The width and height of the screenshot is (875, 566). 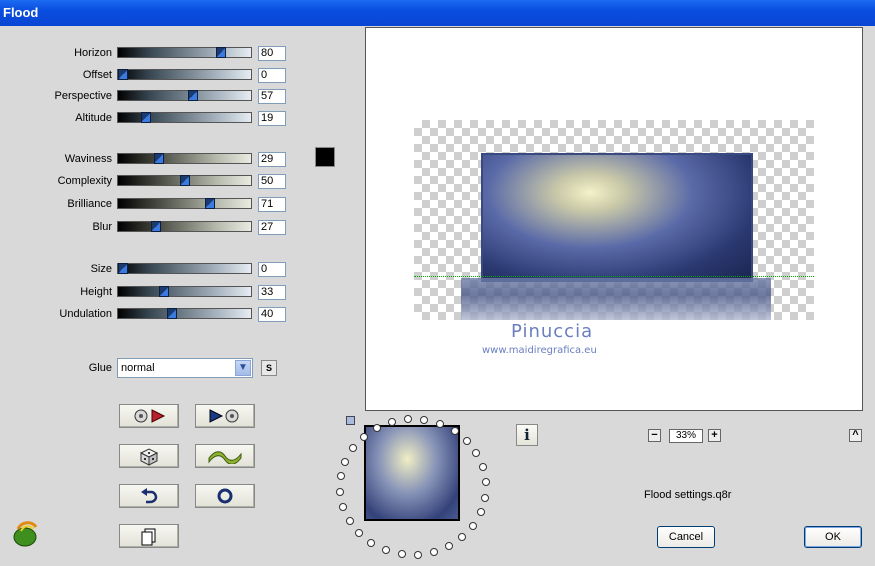 I want to click on offset-value-field: 0, so click(x=272, y=75).